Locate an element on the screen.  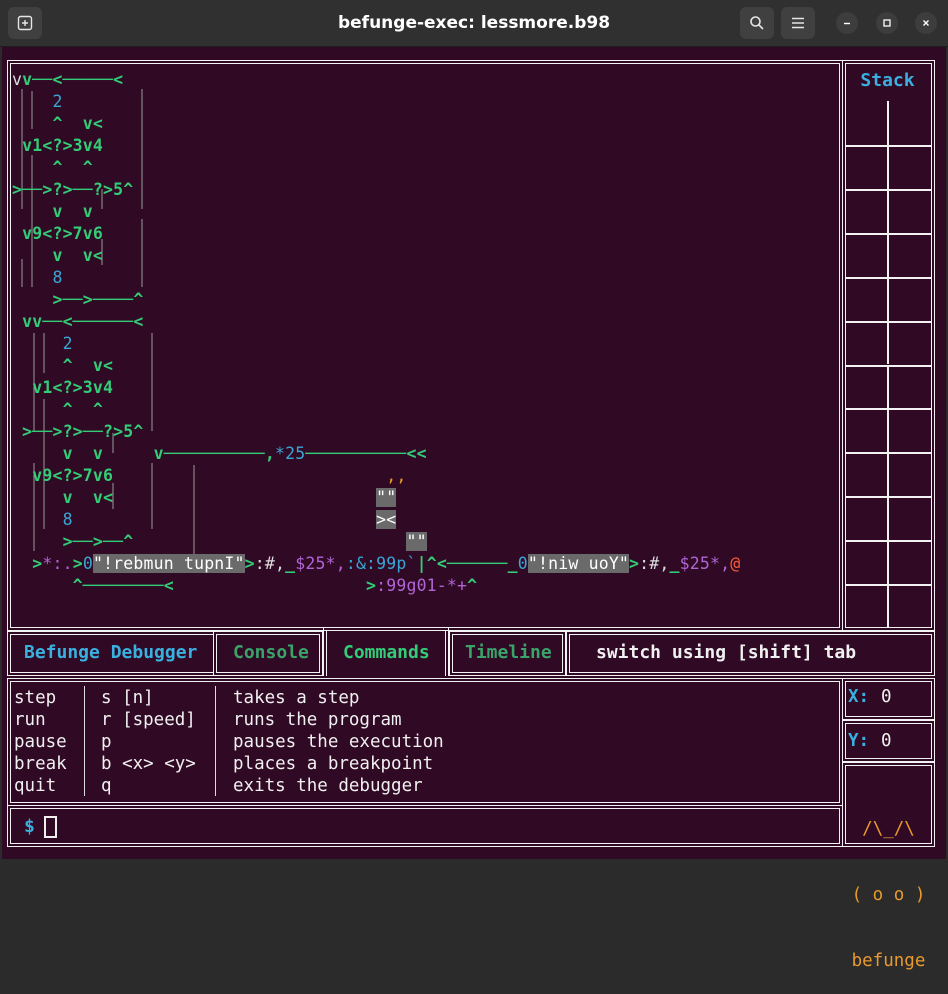
logo-text: befunge is located at coordinates (888, 961).